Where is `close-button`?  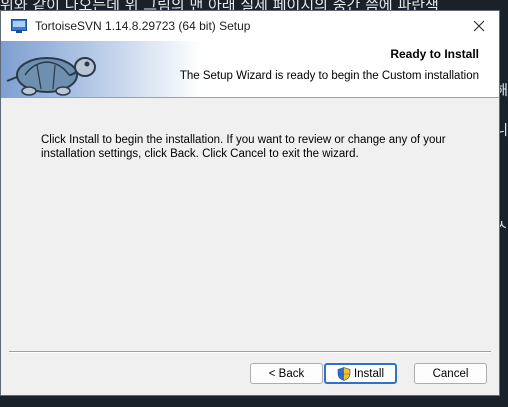 close-button is located at coordinates (479, 26).